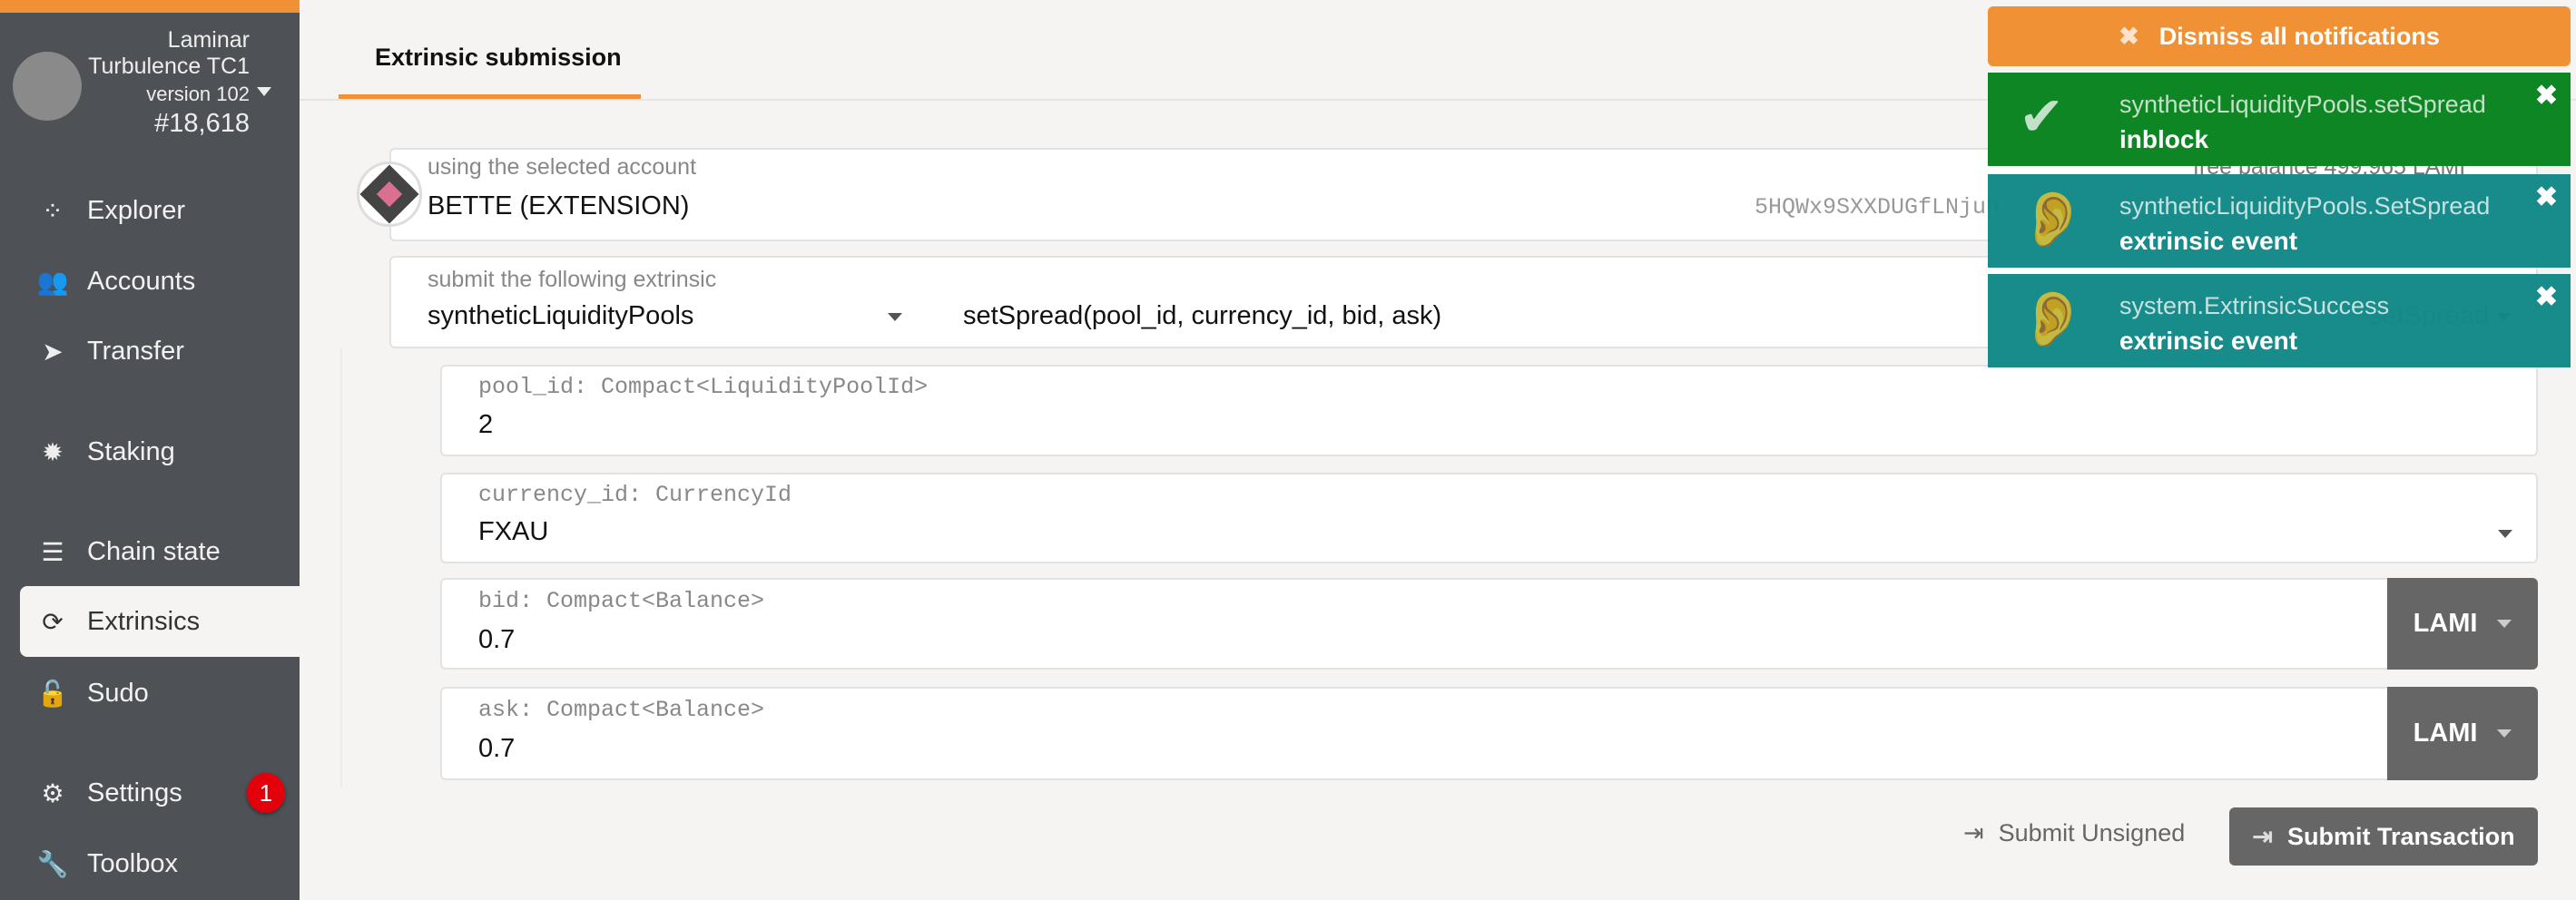 The width and height of the screenshot is (2576, 900). I want to click on sidebar-item-label: Settings, so click(134, 792).